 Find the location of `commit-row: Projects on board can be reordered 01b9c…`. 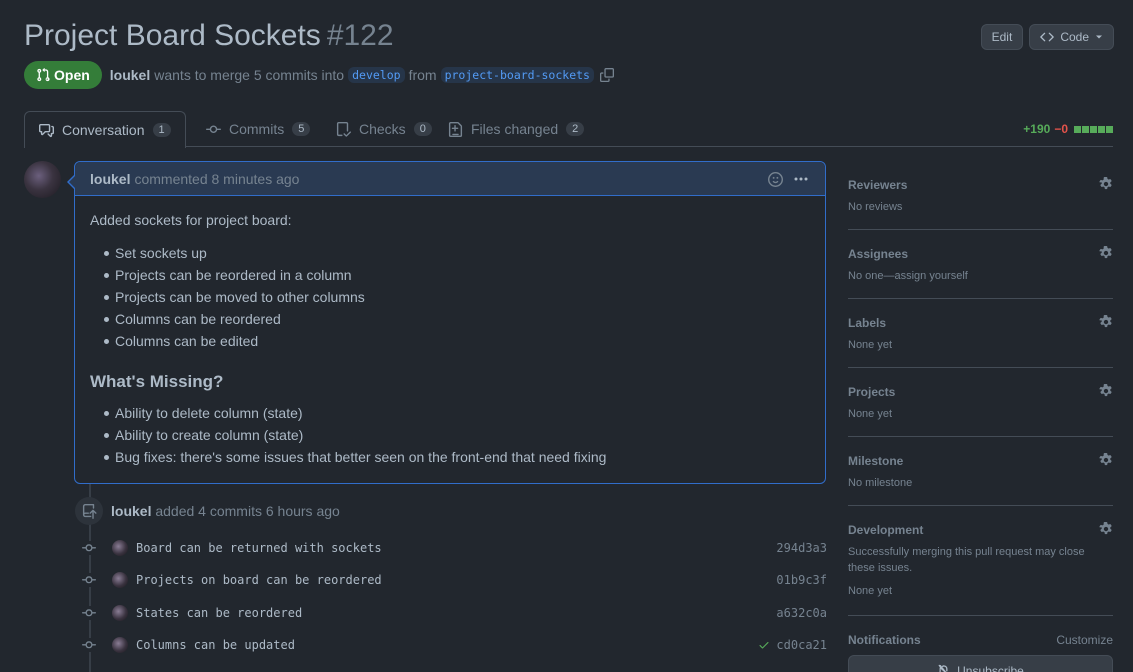

commit-row: Projects on board can be reordered 01b9c… is located at coordinates (454, 580).